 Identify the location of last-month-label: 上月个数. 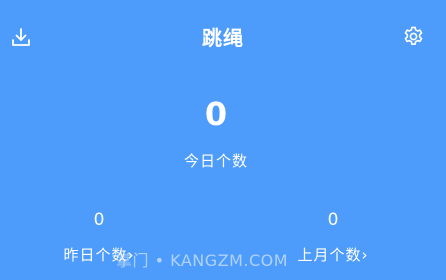
(329, 255).